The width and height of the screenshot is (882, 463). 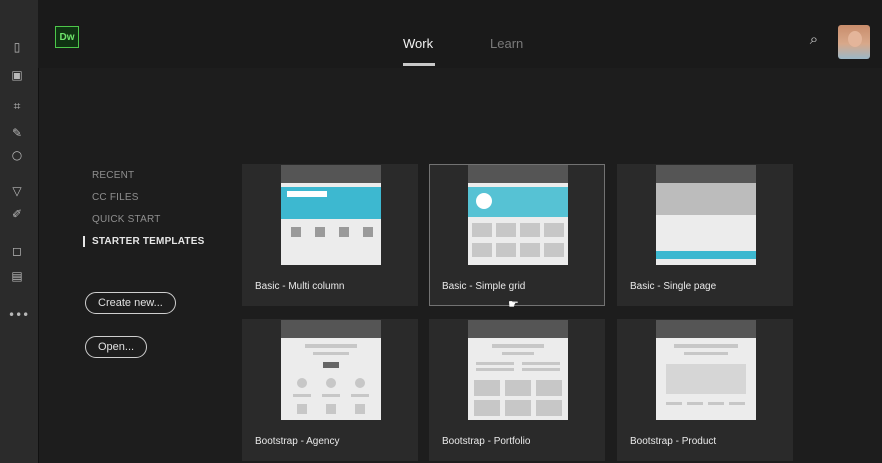 I want to click on template-card-bootstrap-agency: Bootstrap - Agency, so click(x=330, y=390).